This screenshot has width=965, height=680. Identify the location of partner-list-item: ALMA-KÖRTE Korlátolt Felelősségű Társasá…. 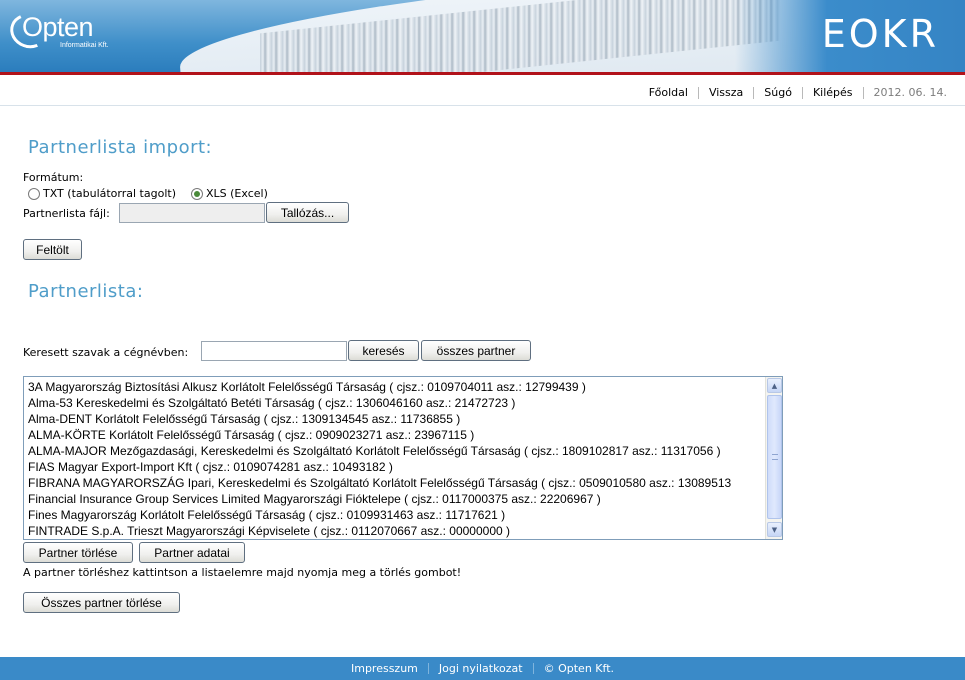
(397, 435).